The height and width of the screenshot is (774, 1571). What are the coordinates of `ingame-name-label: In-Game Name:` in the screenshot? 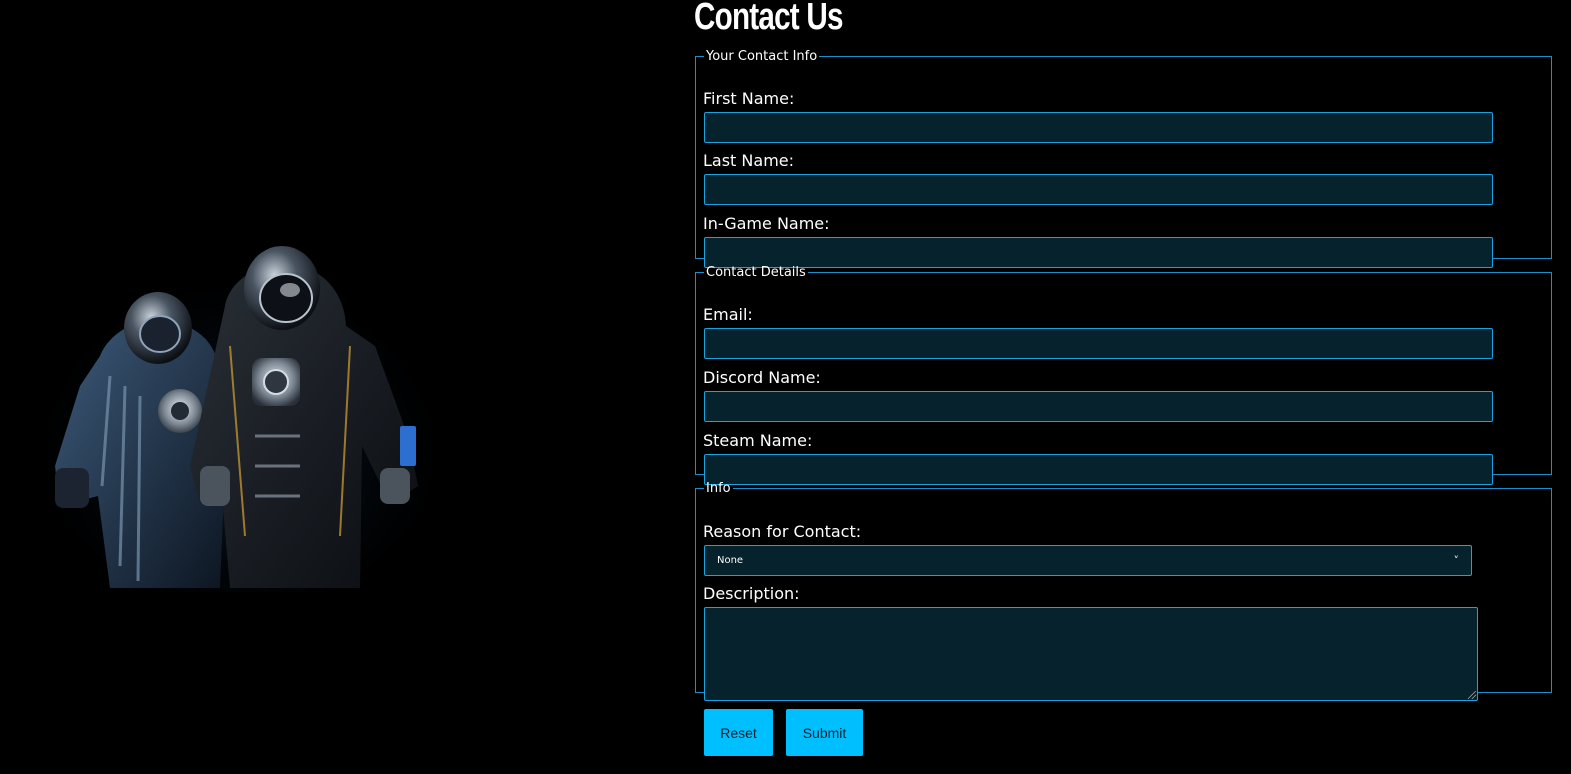 It's located at (766, 223).